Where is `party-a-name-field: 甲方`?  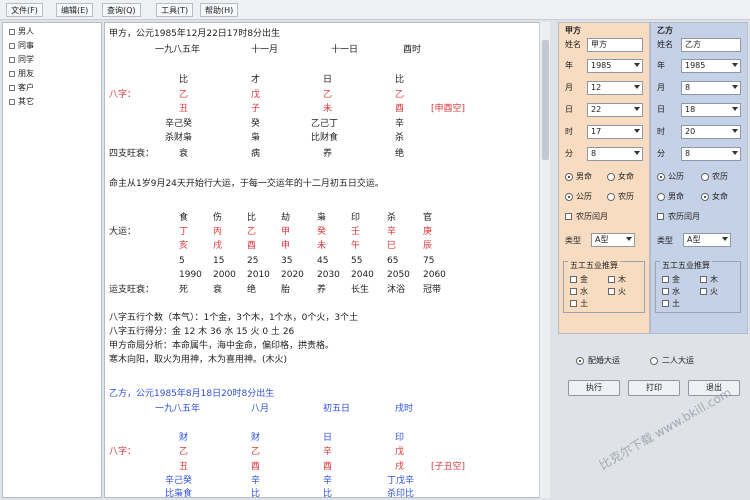
party-a-name-field: 甲方 is located at coordinates (615, 45).